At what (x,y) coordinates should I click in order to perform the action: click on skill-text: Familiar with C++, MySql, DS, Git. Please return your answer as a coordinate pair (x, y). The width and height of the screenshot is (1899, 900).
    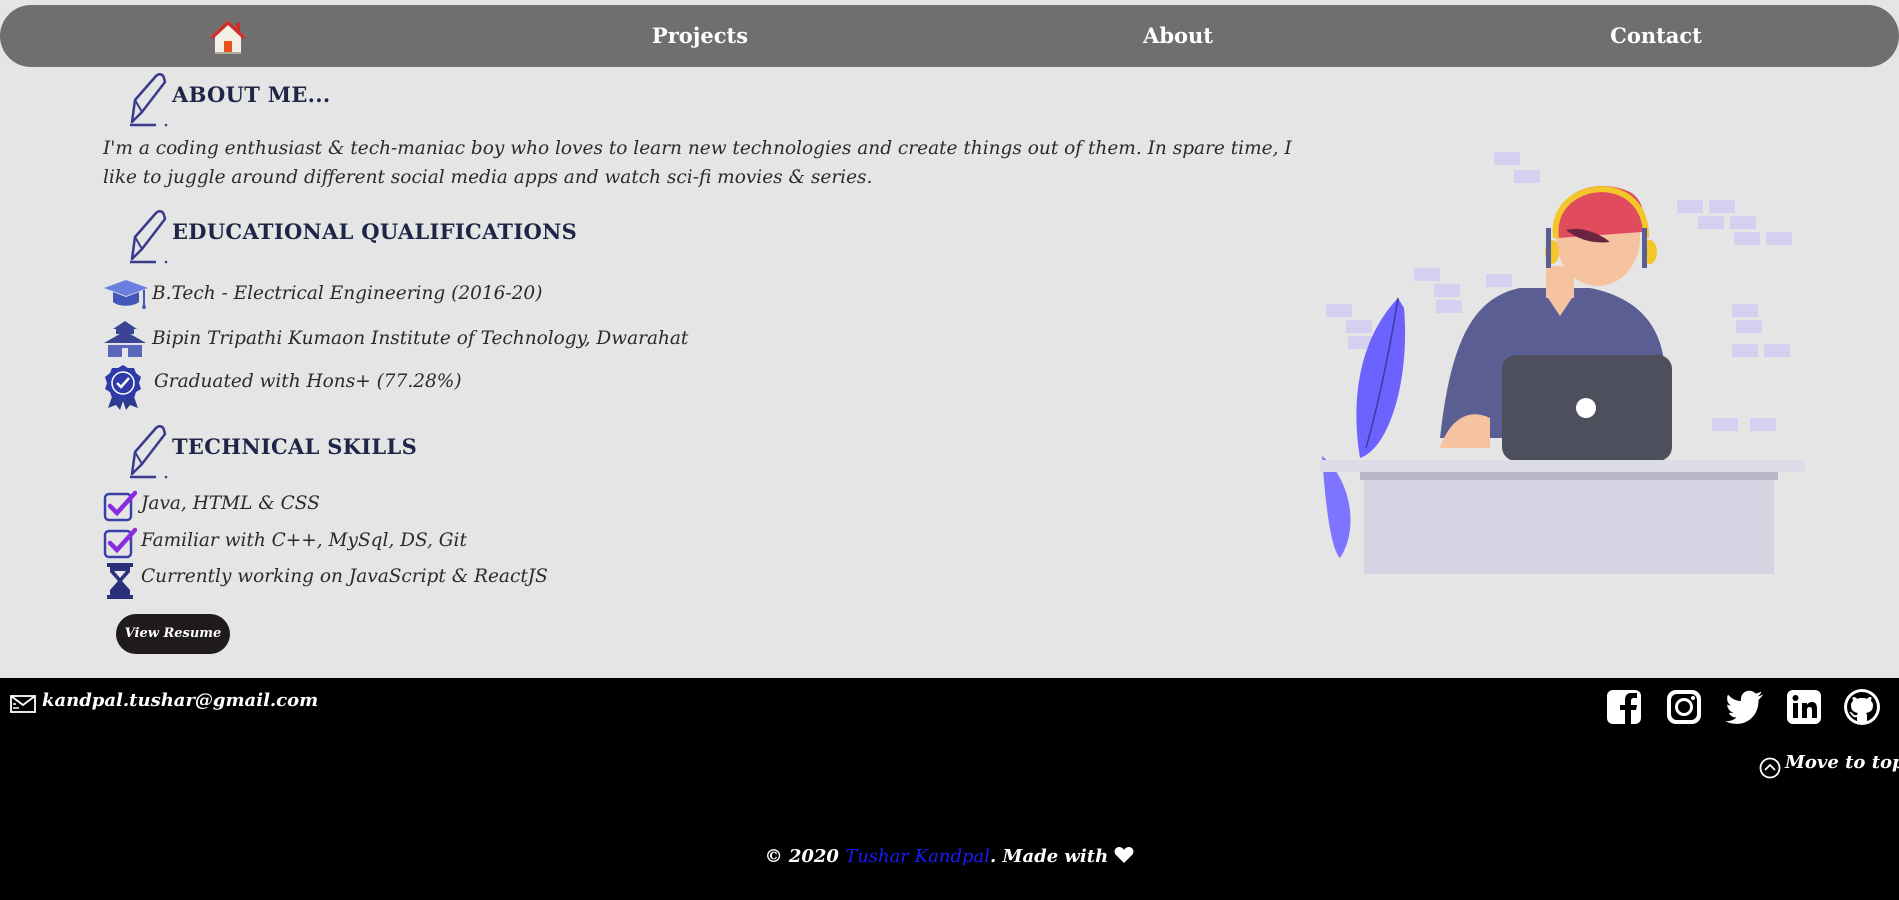
    Looking at the image, I should click on (304, 540).